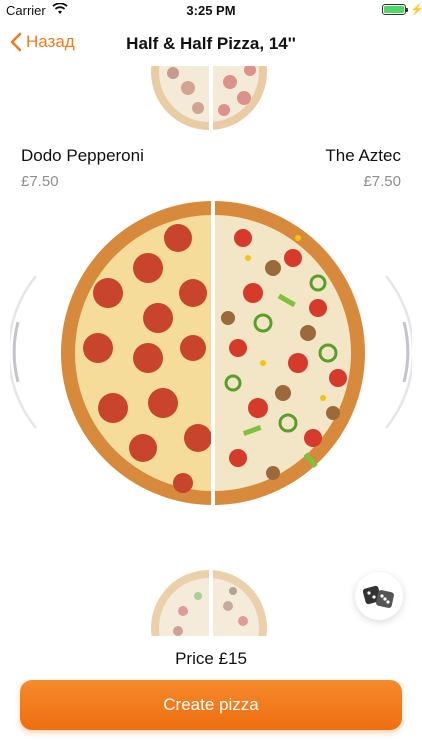 The width and height of the screenshot is (422, 750). I want to click on charging-icon: ⚡, so click(416, 10).